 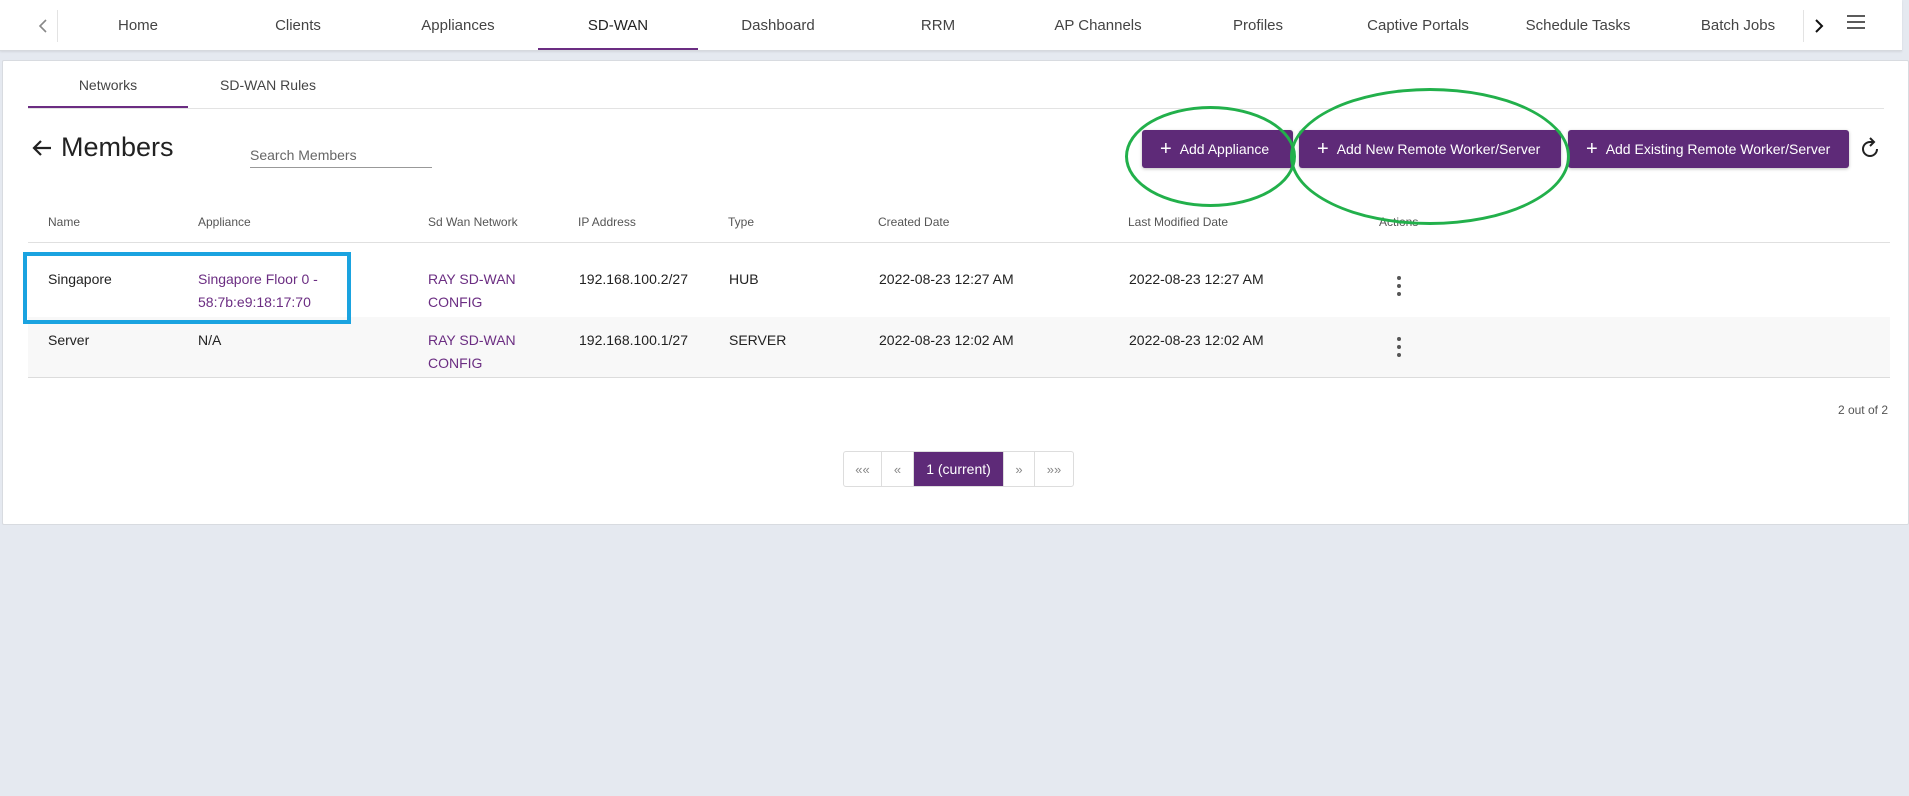 I want to click on cell-type: SERVER, so click(x=758, y=340).